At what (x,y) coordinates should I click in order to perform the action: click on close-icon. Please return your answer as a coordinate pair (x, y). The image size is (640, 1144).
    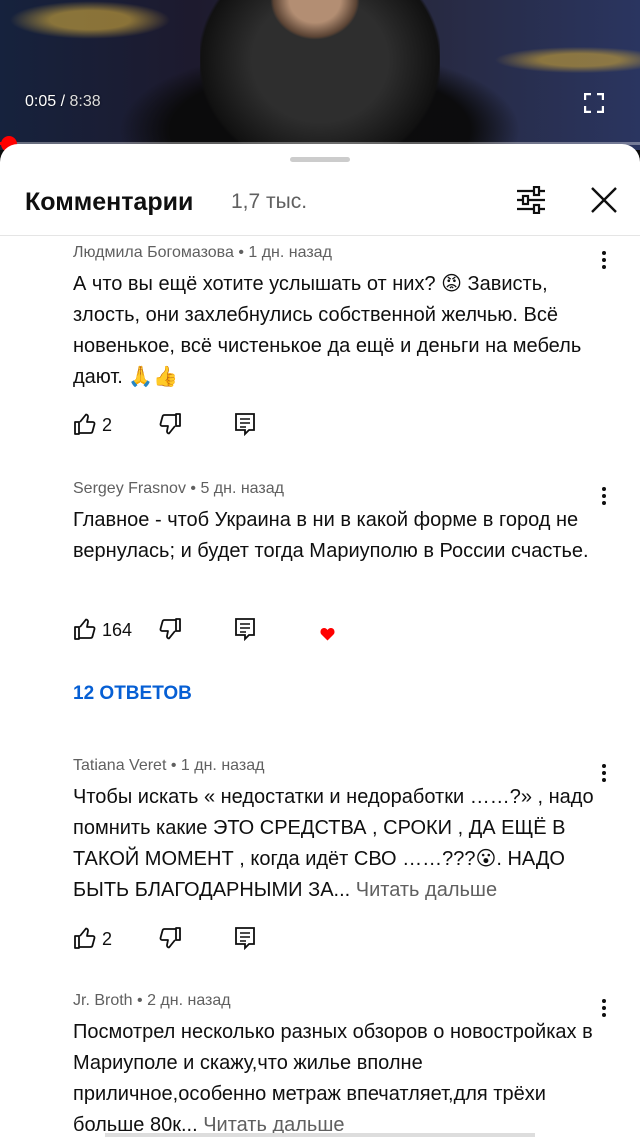
    Looking at the image, I should click on (604, 200).